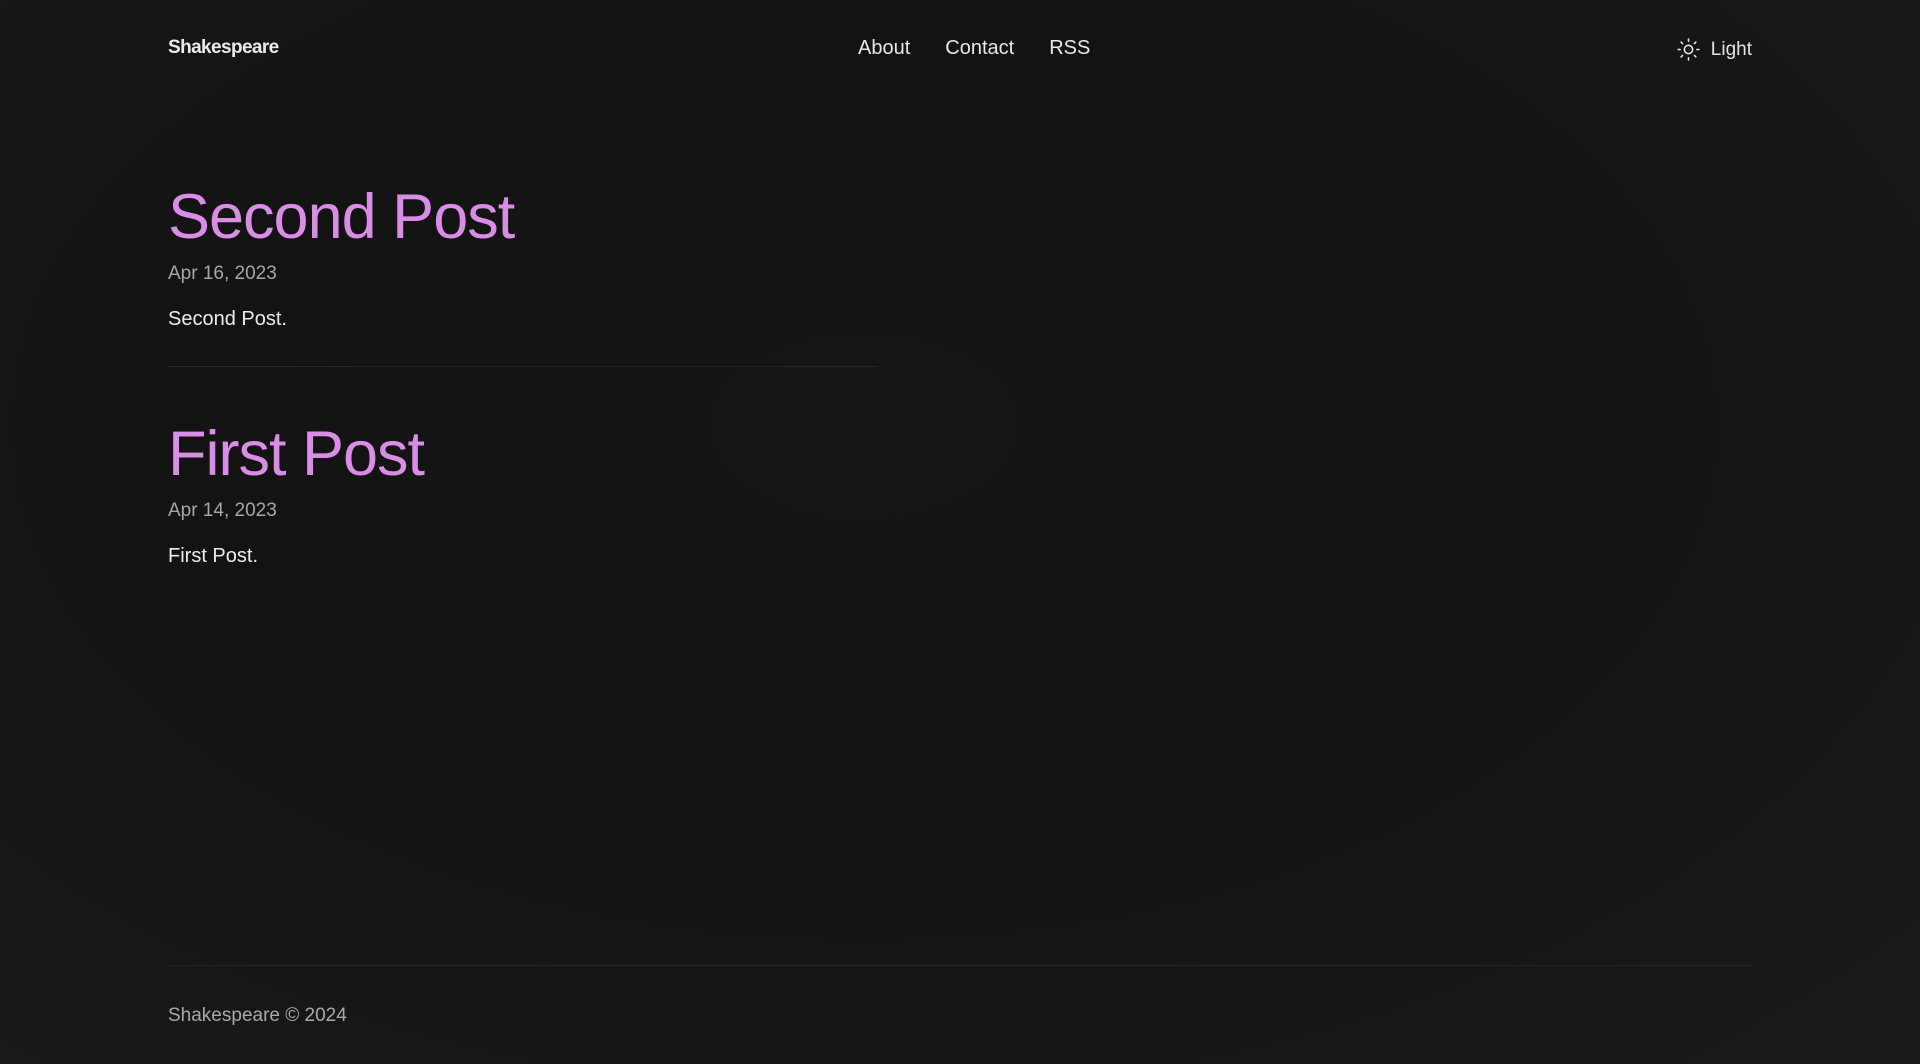 This screenshot has width=1920, height=1064. What do you see at coordinates (979, 48) in the screenshot?
I see `nav-link-contact: Contact` at bounding box center [979, 48].